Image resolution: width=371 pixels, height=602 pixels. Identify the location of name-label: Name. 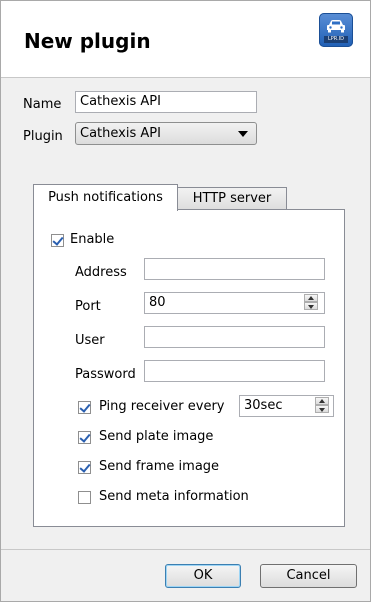
(42, 104).